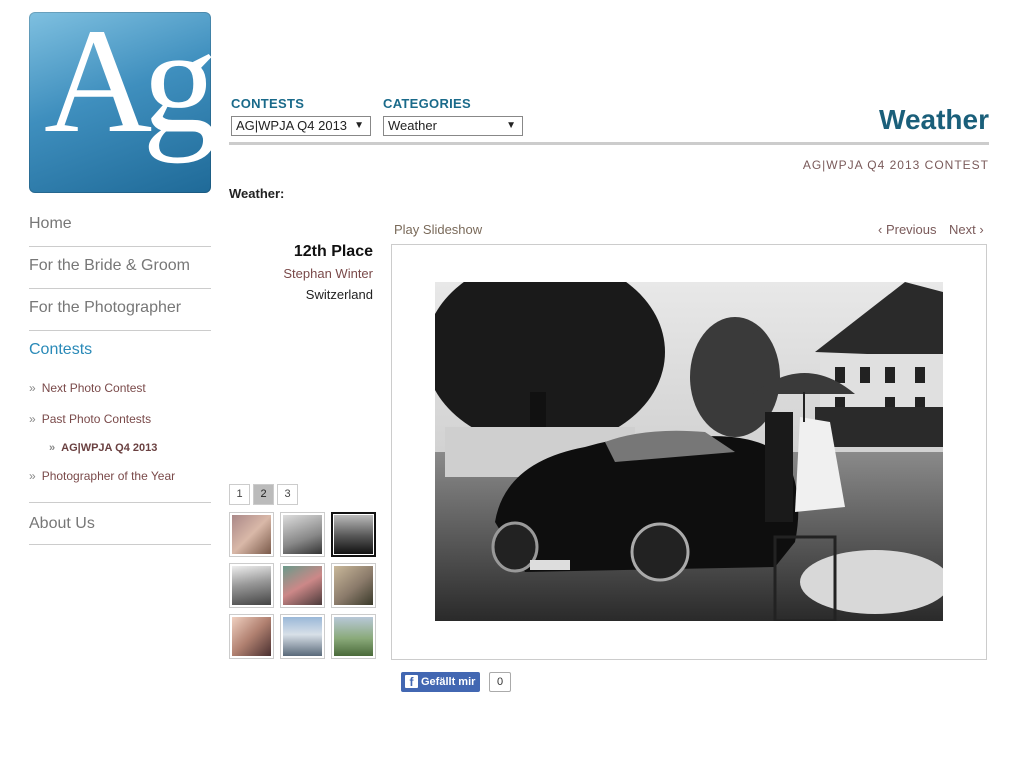  I want to click on nav-contests: Contests, so click(120, 352).